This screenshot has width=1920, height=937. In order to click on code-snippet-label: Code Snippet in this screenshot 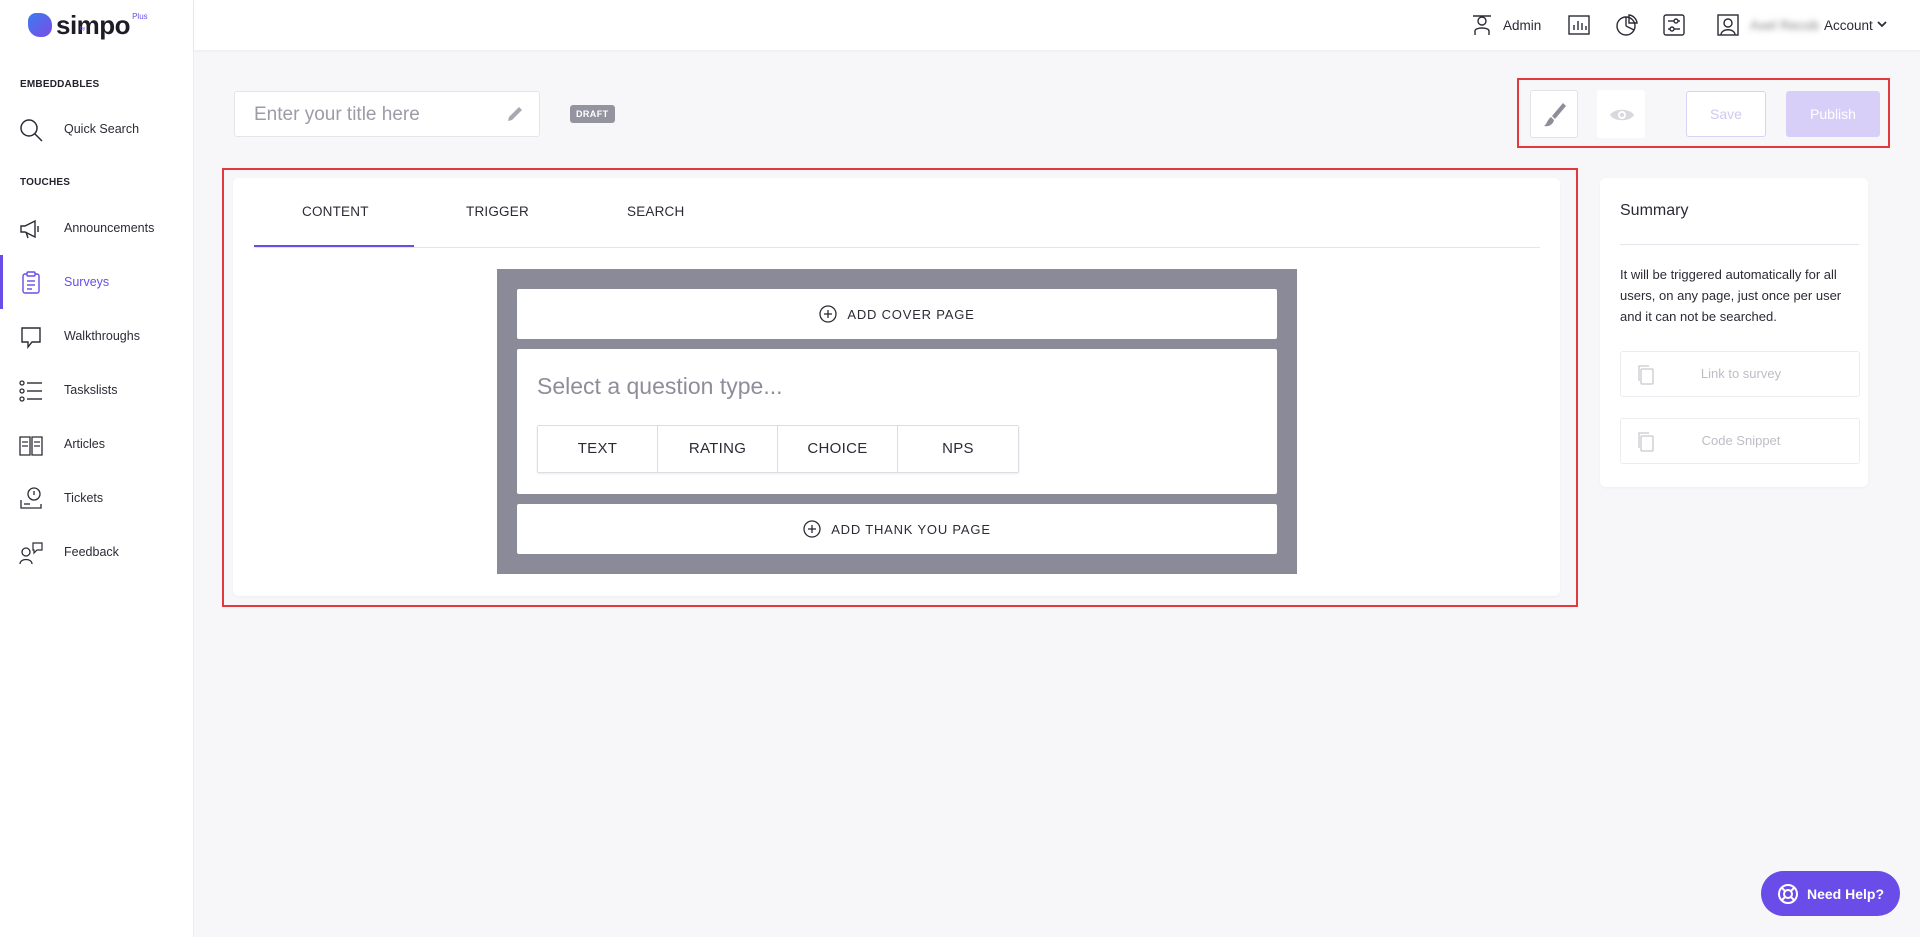, I will do `click(1741, 440)`.